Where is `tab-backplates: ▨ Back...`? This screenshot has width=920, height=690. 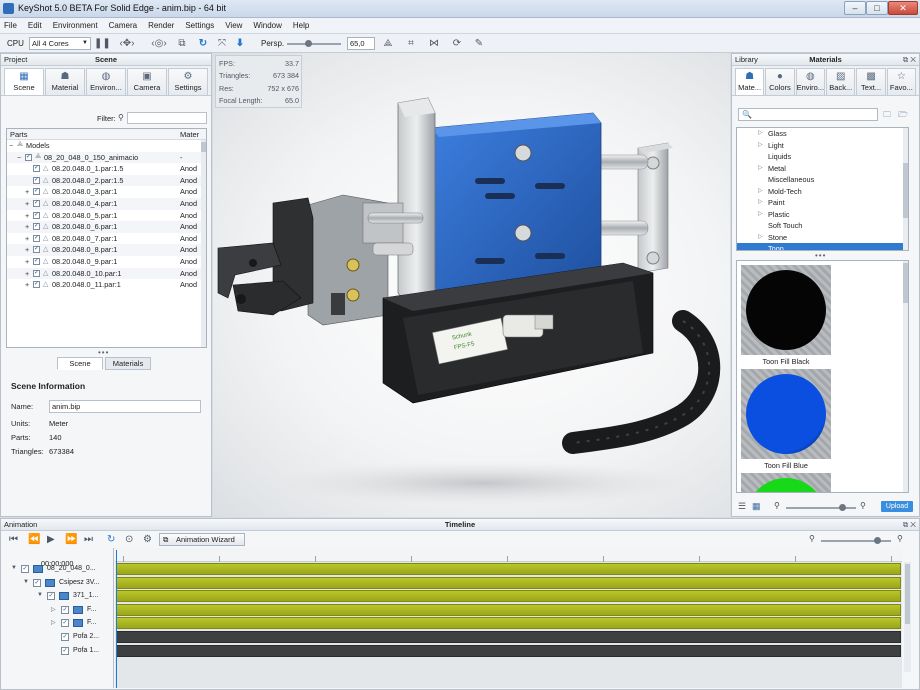
tab-backplates: ▨ Back... is located at coordinates (841, 81).